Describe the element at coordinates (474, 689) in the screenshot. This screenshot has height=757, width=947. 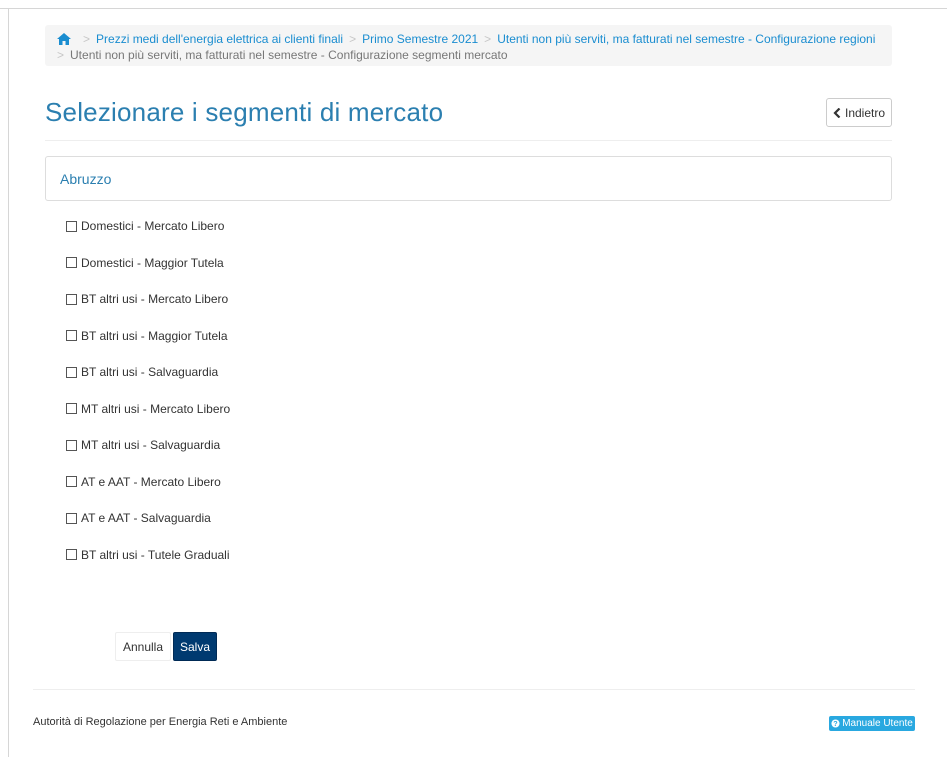
I see `footer-divider` at that location.